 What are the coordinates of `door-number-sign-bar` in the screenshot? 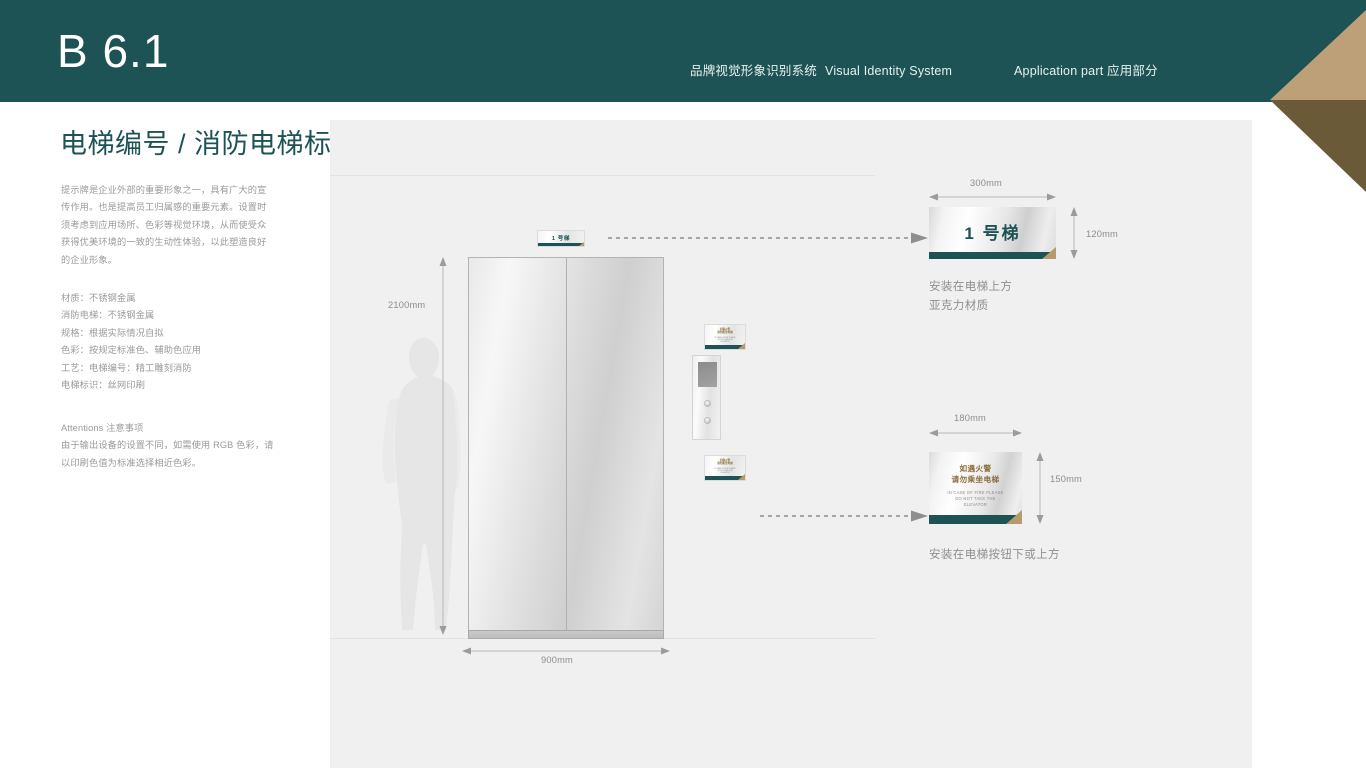 It's located at (561, 244).